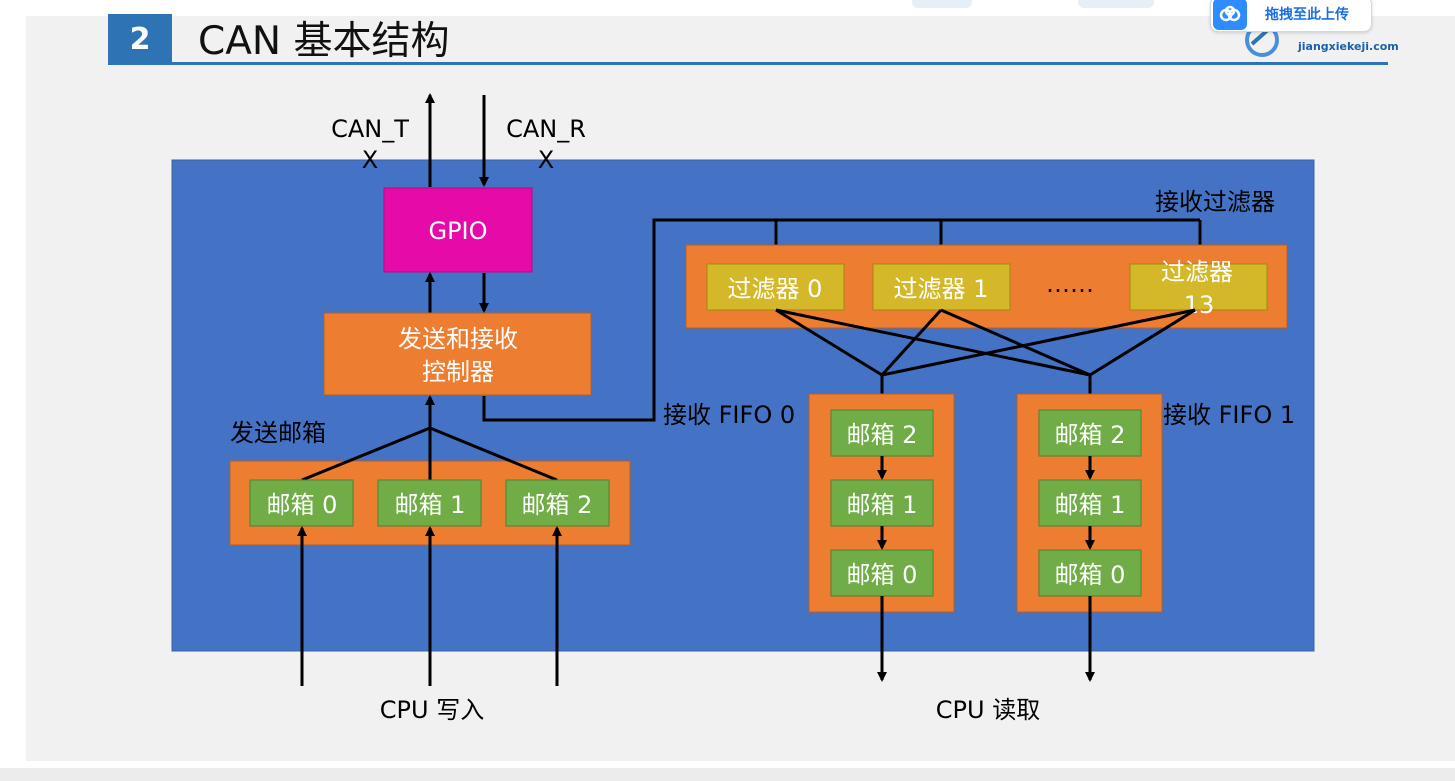 The width and height of the screenshot is (1455, 781). I want to click on filter-0-label: 过滤器 0, so click(775, 289).